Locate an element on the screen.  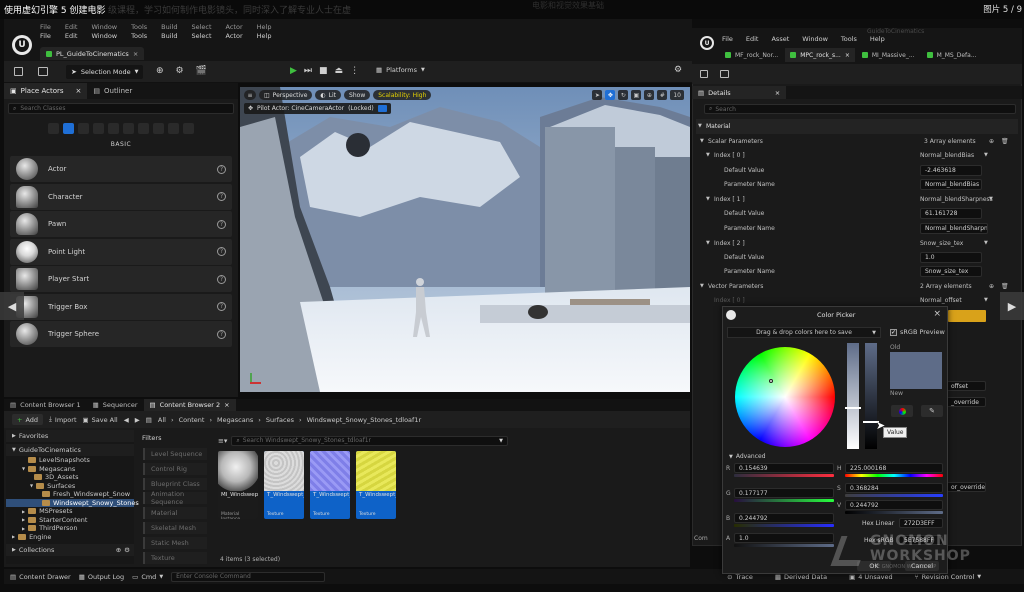
skip-icon: ⏭ is located at coordinates (308, 71).